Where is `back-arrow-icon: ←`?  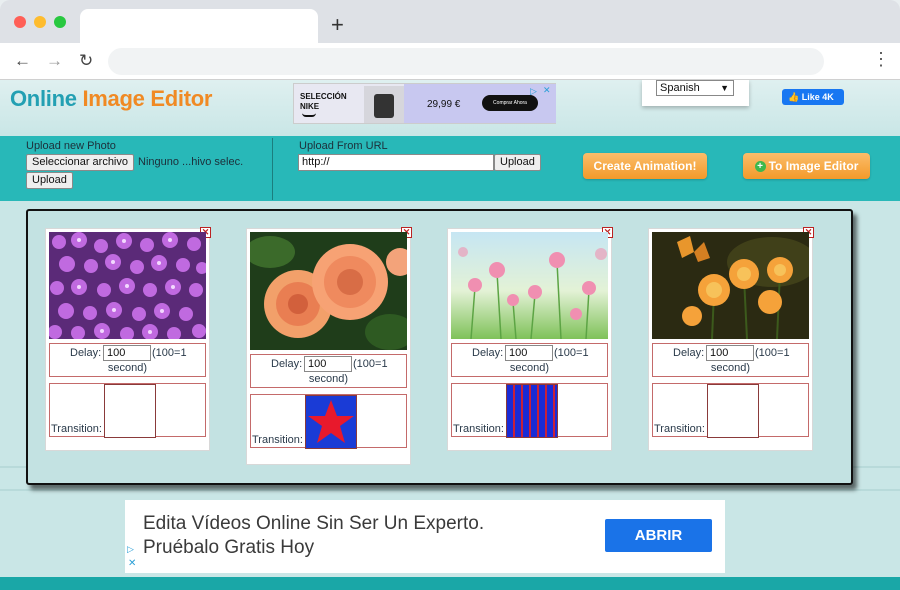 back-arrow-icon: ← is located at coordinates (22, 61).